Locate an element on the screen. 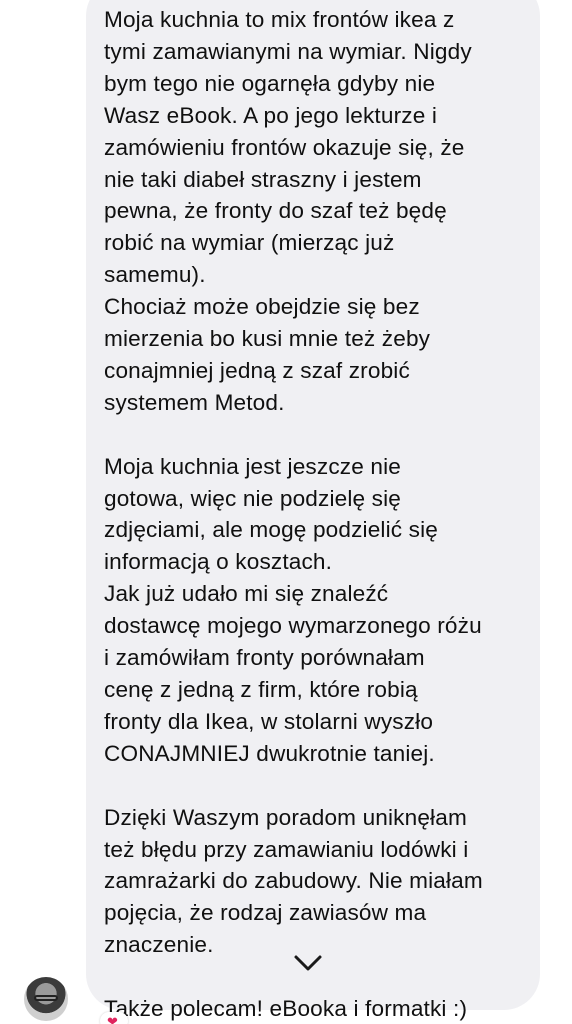  reaction-badge: ❤ is located at coordinates (114, 1018).